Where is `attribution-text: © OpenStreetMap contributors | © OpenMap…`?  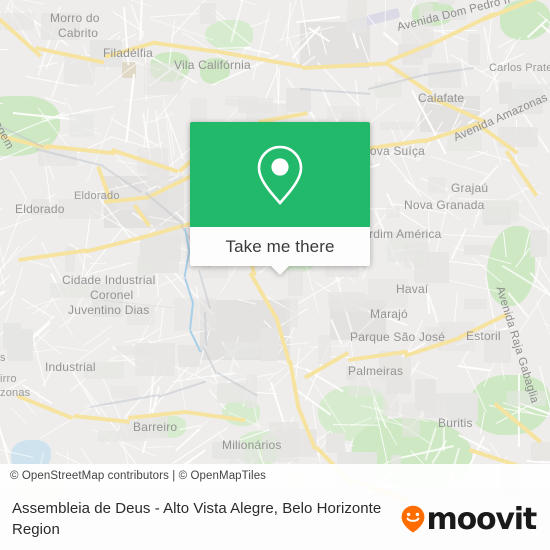
attribution-text: © OpenStreetMap contributors | © OpenMap… is located at coordinates (133, 476).